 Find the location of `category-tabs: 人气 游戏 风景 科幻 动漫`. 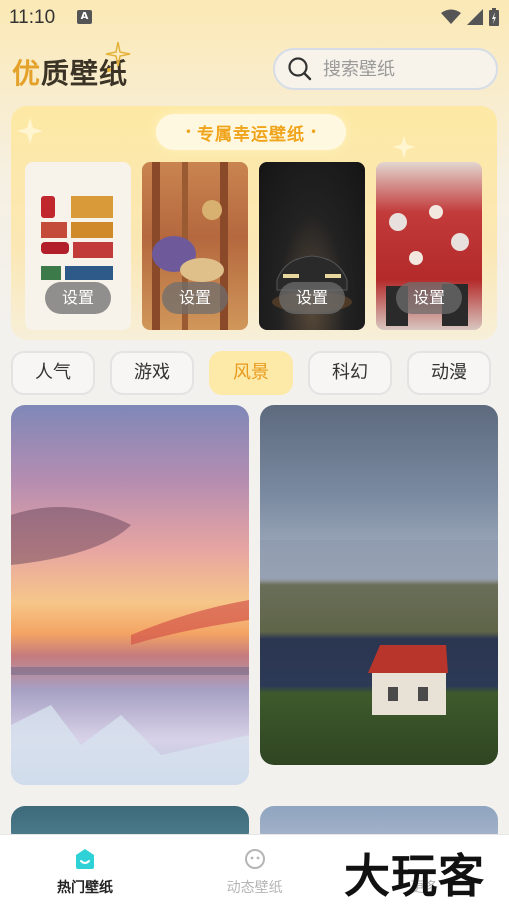

category-tabs: 人气 游戏 风景 科幻 动漫 is located at coordinates (251, 373).